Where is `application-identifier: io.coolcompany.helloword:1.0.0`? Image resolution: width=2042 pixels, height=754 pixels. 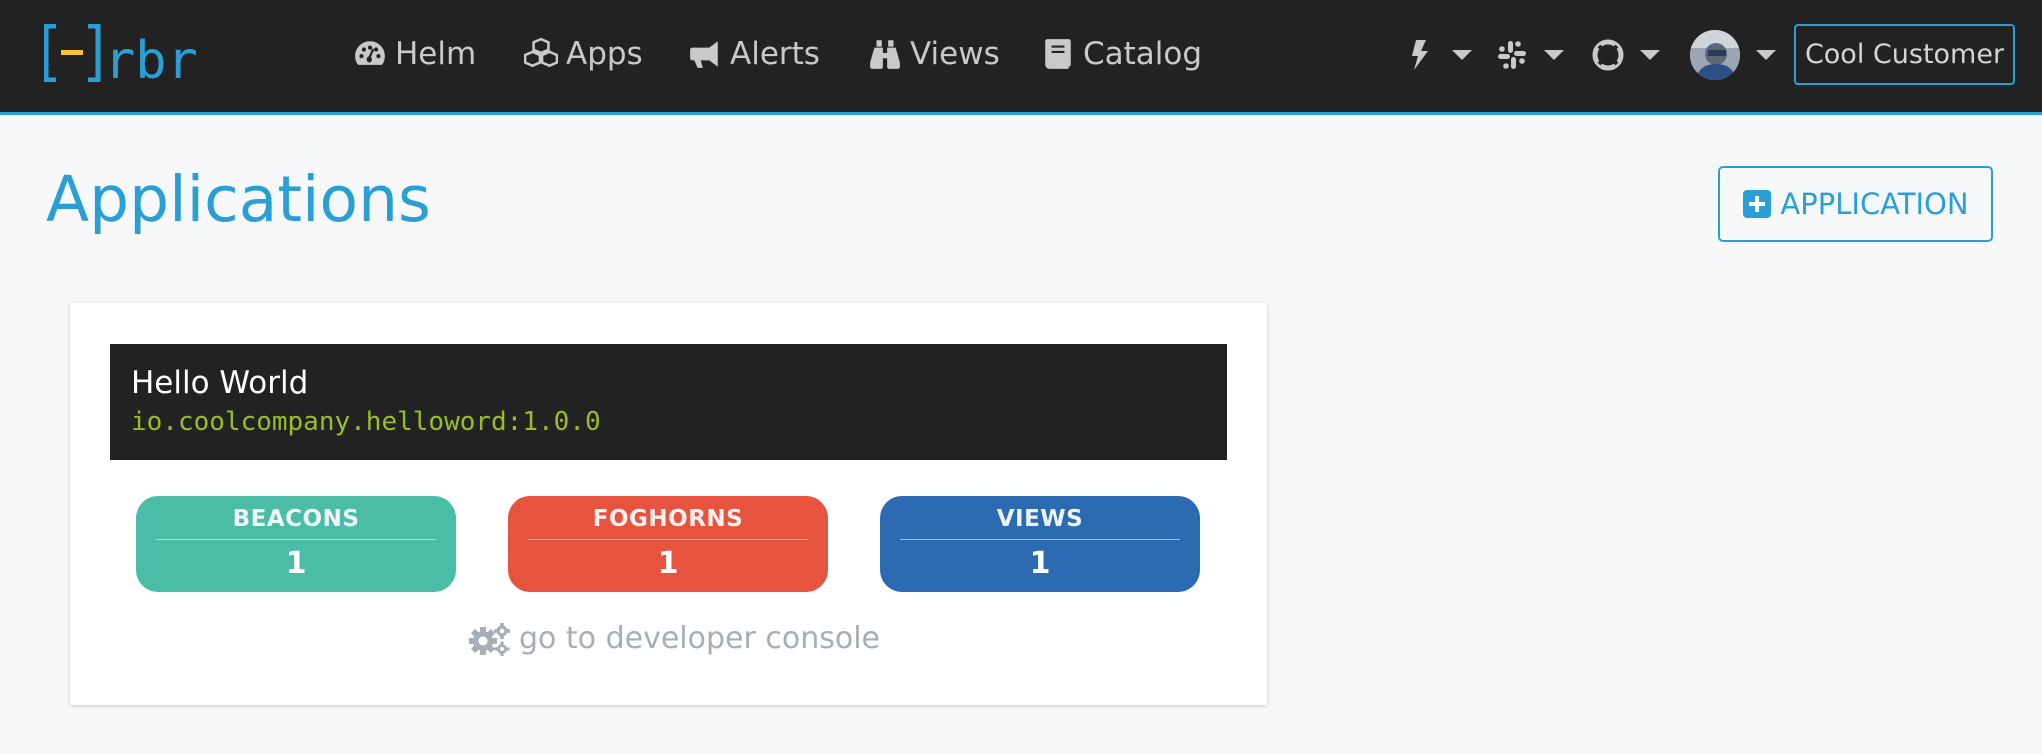
application-identifier: io.coolcompany.helloword:1.0.0 is located at coordinates (366, 422).